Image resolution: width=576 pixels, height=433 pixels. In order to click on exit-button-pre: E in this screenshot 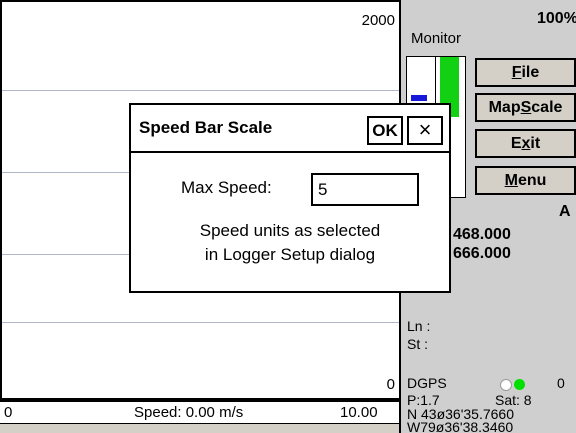, I will do `click(516, 143)`.